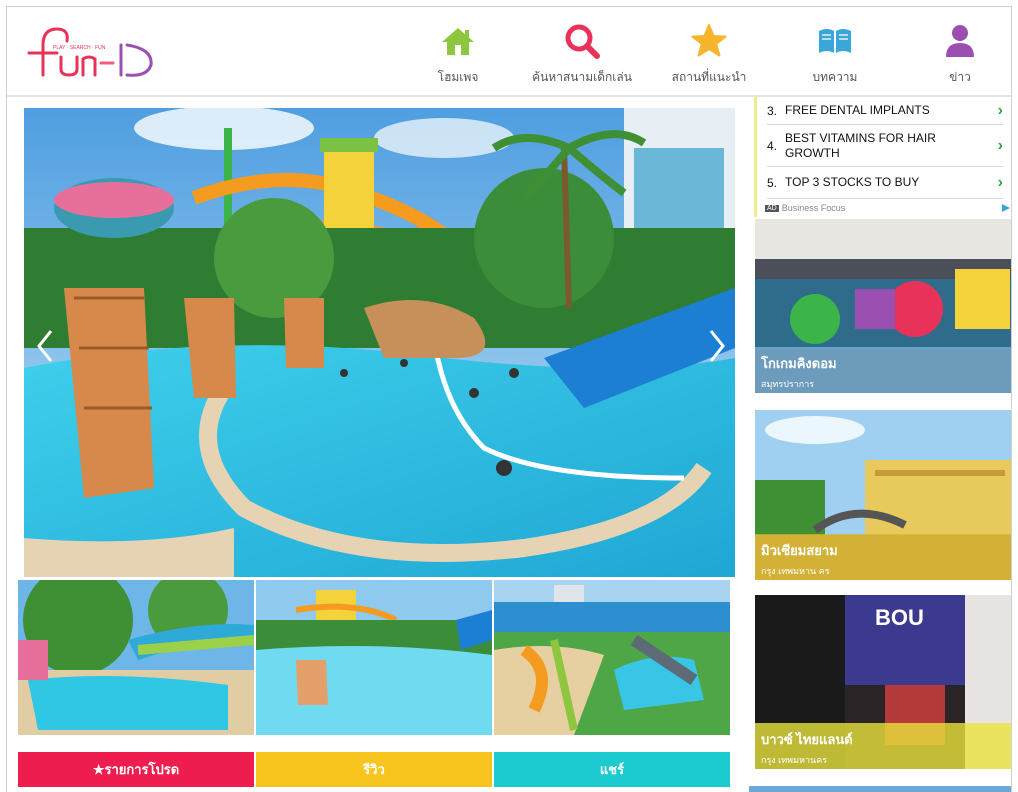 This screenshot has width=1018, height=792. Describe the element at coordinates (883, 306) in the screenshot. I see `place-card: โกเกมคิงดอม สมุทรปราการ` at that location.